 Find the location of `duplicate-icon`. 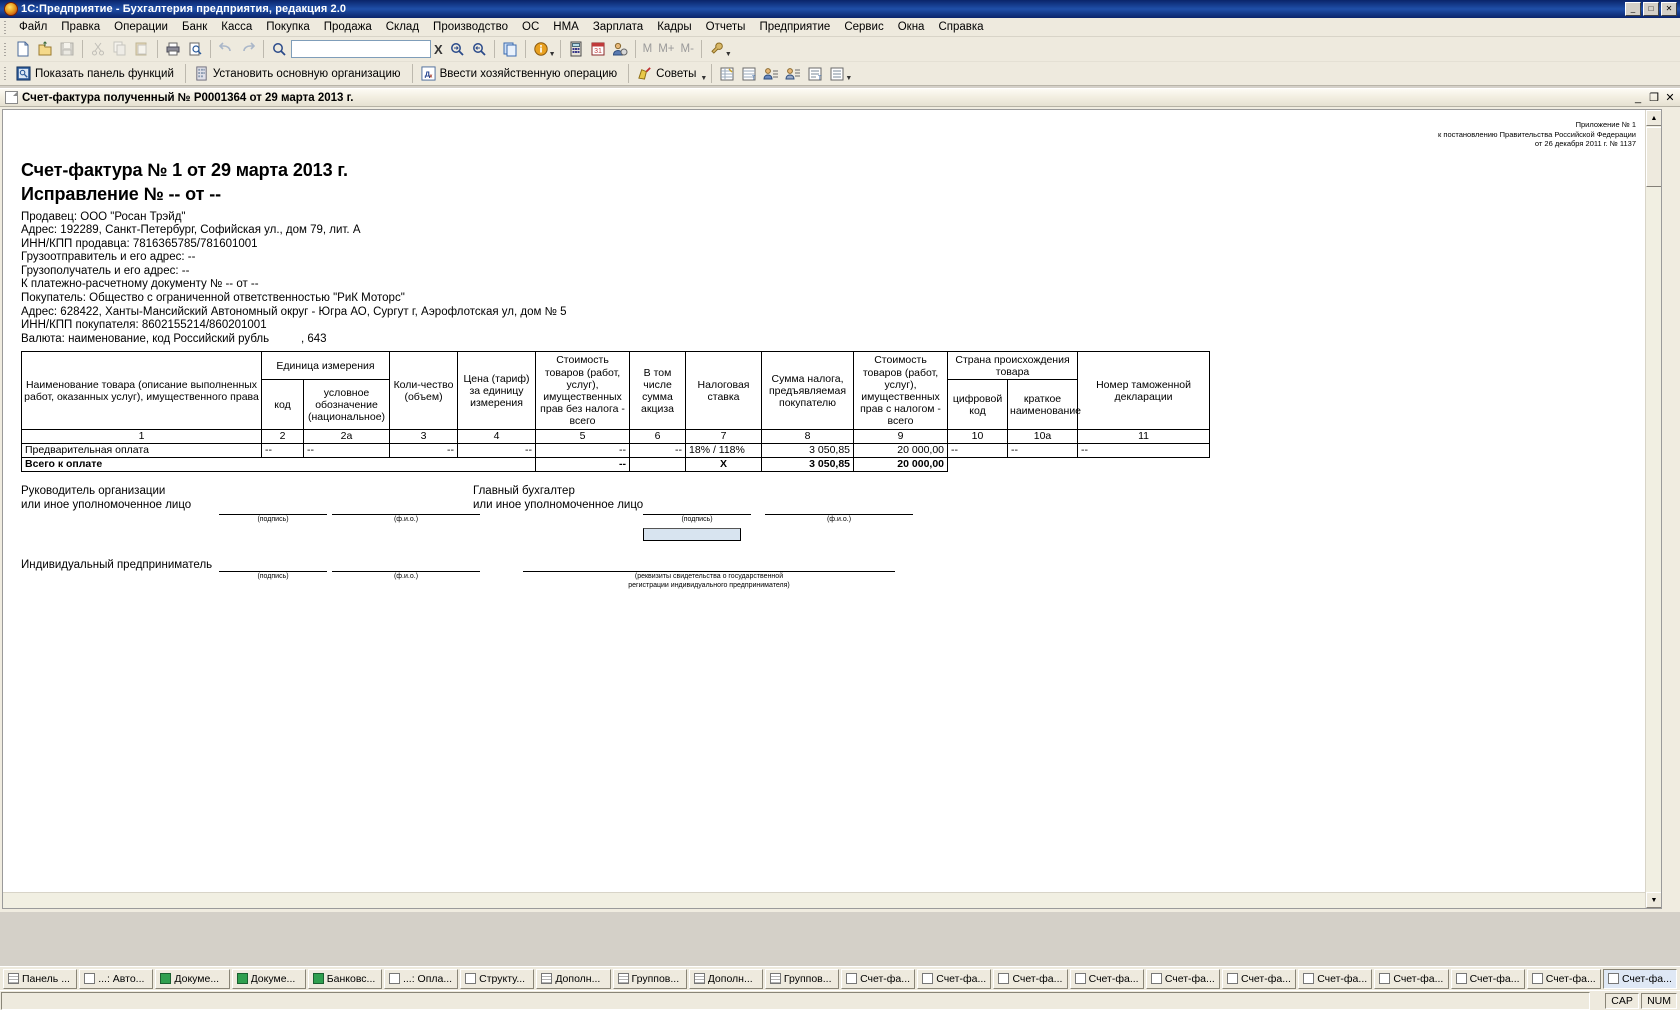

duplicate-icon is located at coordinates (510, 49).